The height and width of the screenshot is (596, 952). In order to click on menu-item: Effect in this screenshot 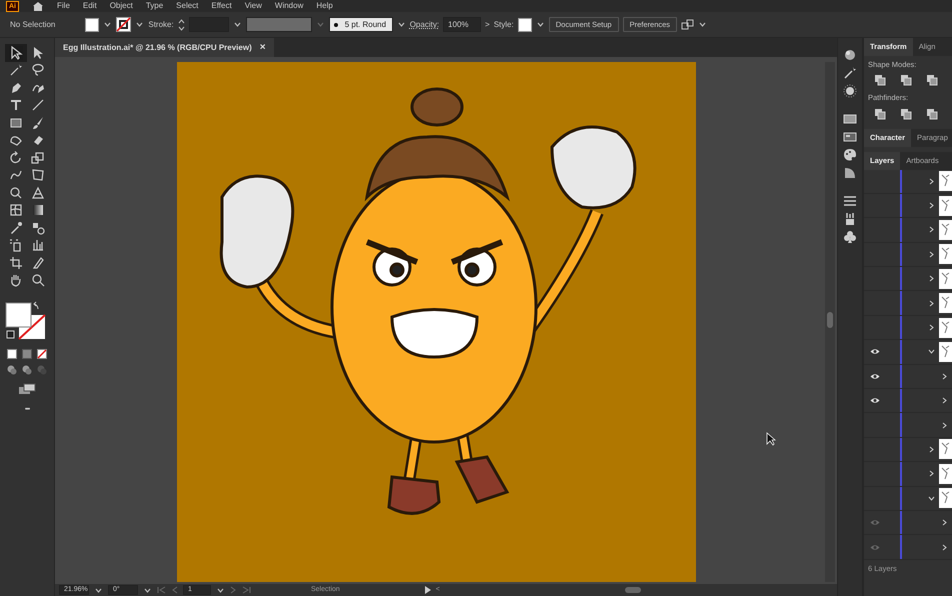, I will do `click(221, 6)`.